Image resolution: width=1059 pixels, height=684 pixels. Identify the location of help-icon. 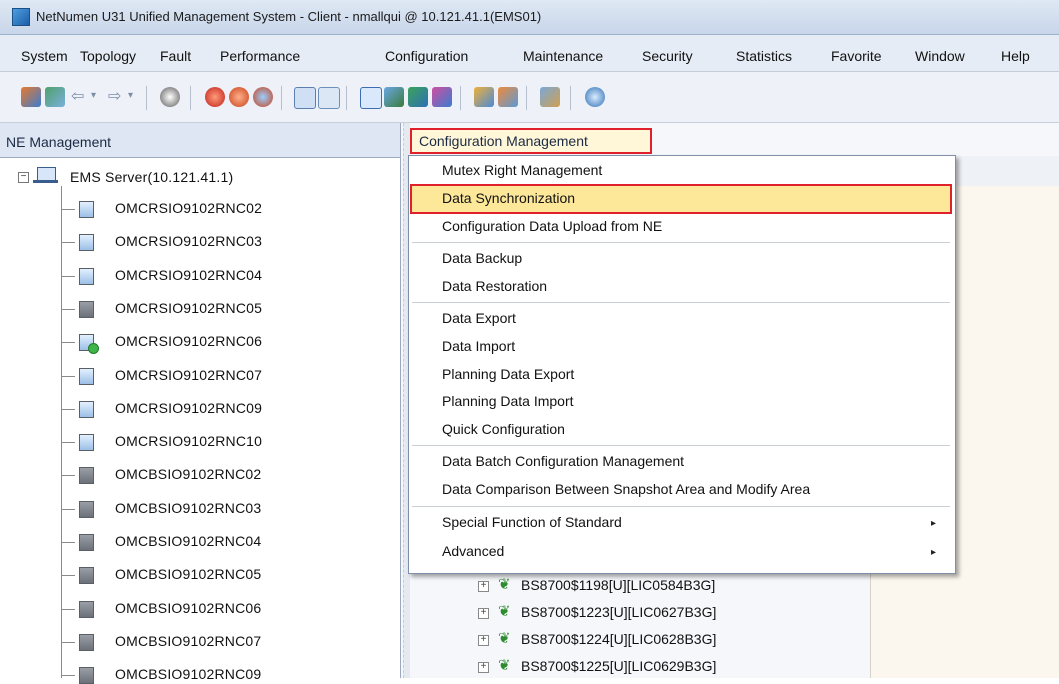
(595, 97).